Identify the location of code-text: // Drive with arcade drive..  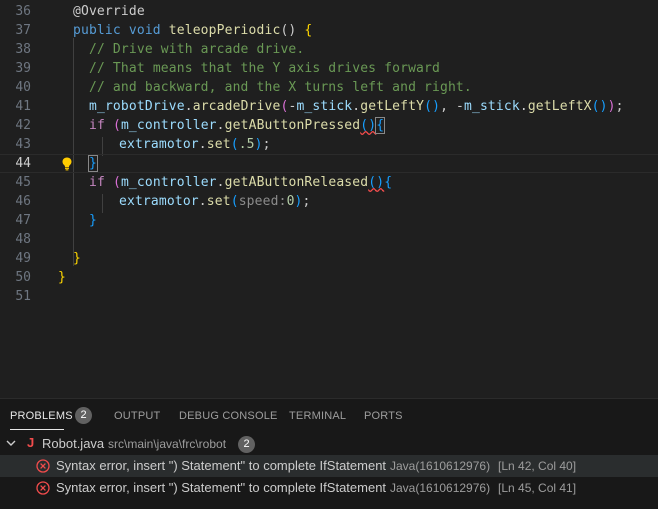
(196, 49).